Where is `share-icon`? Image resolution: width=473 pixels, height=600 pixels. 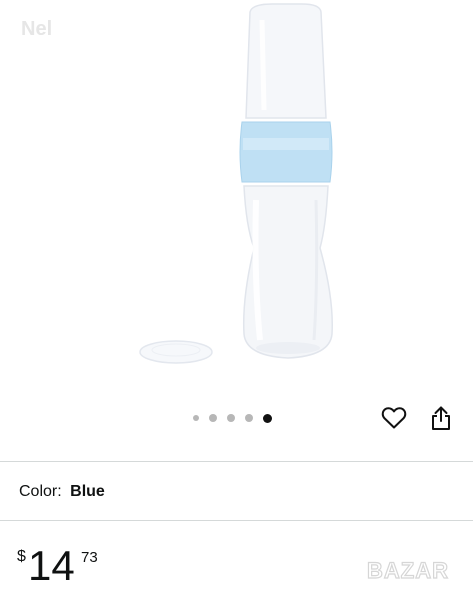 share-icon is located at coordinates (441, 418).